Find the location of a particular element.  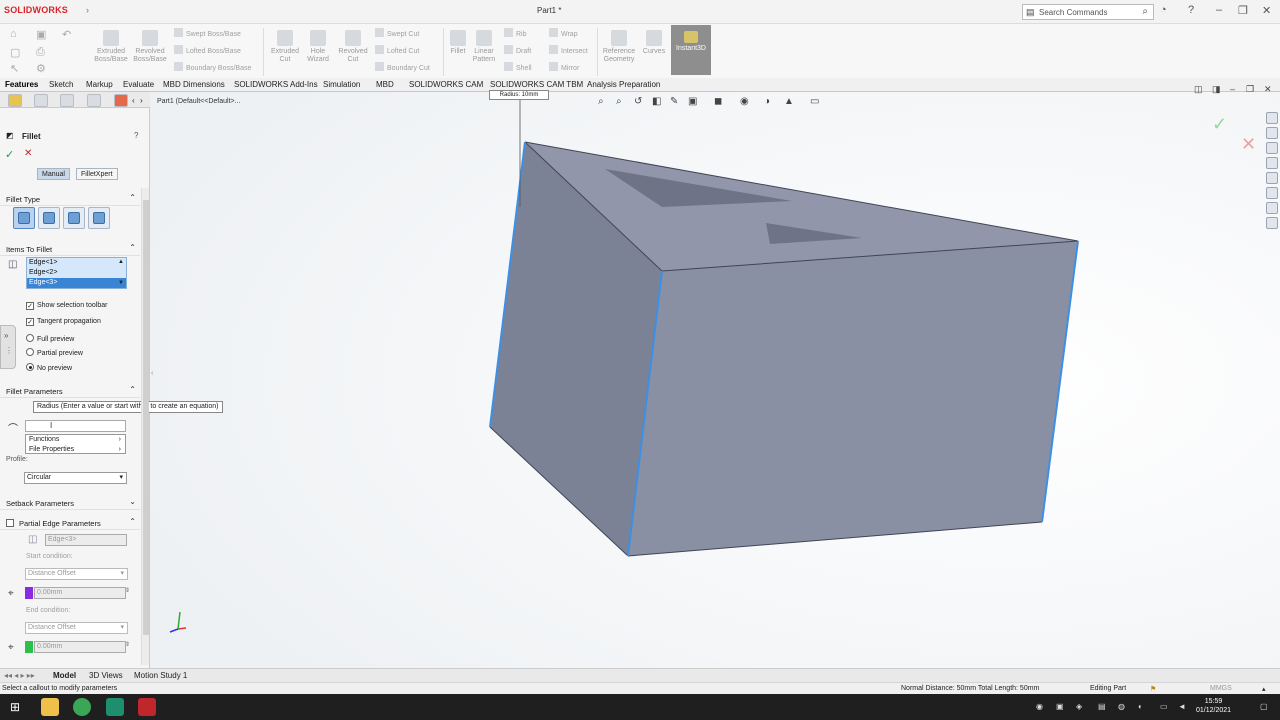

tab-evaluate: Evaluate is located at coordinates (138, 84).